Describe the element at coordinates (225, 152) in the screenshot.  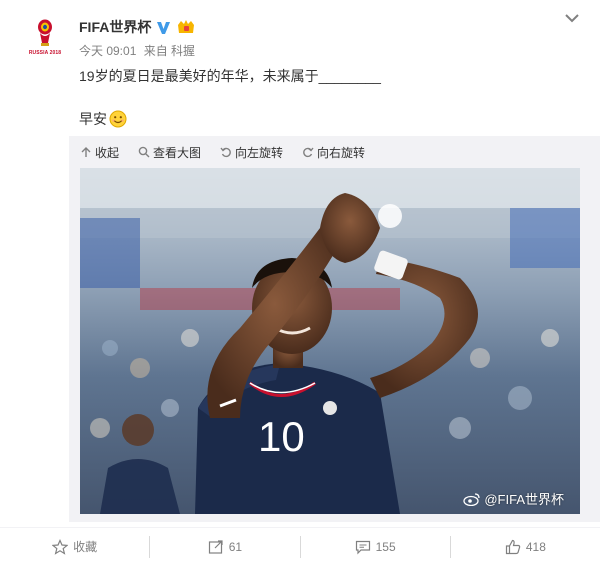
I see `rotate-left-icon` at that location.